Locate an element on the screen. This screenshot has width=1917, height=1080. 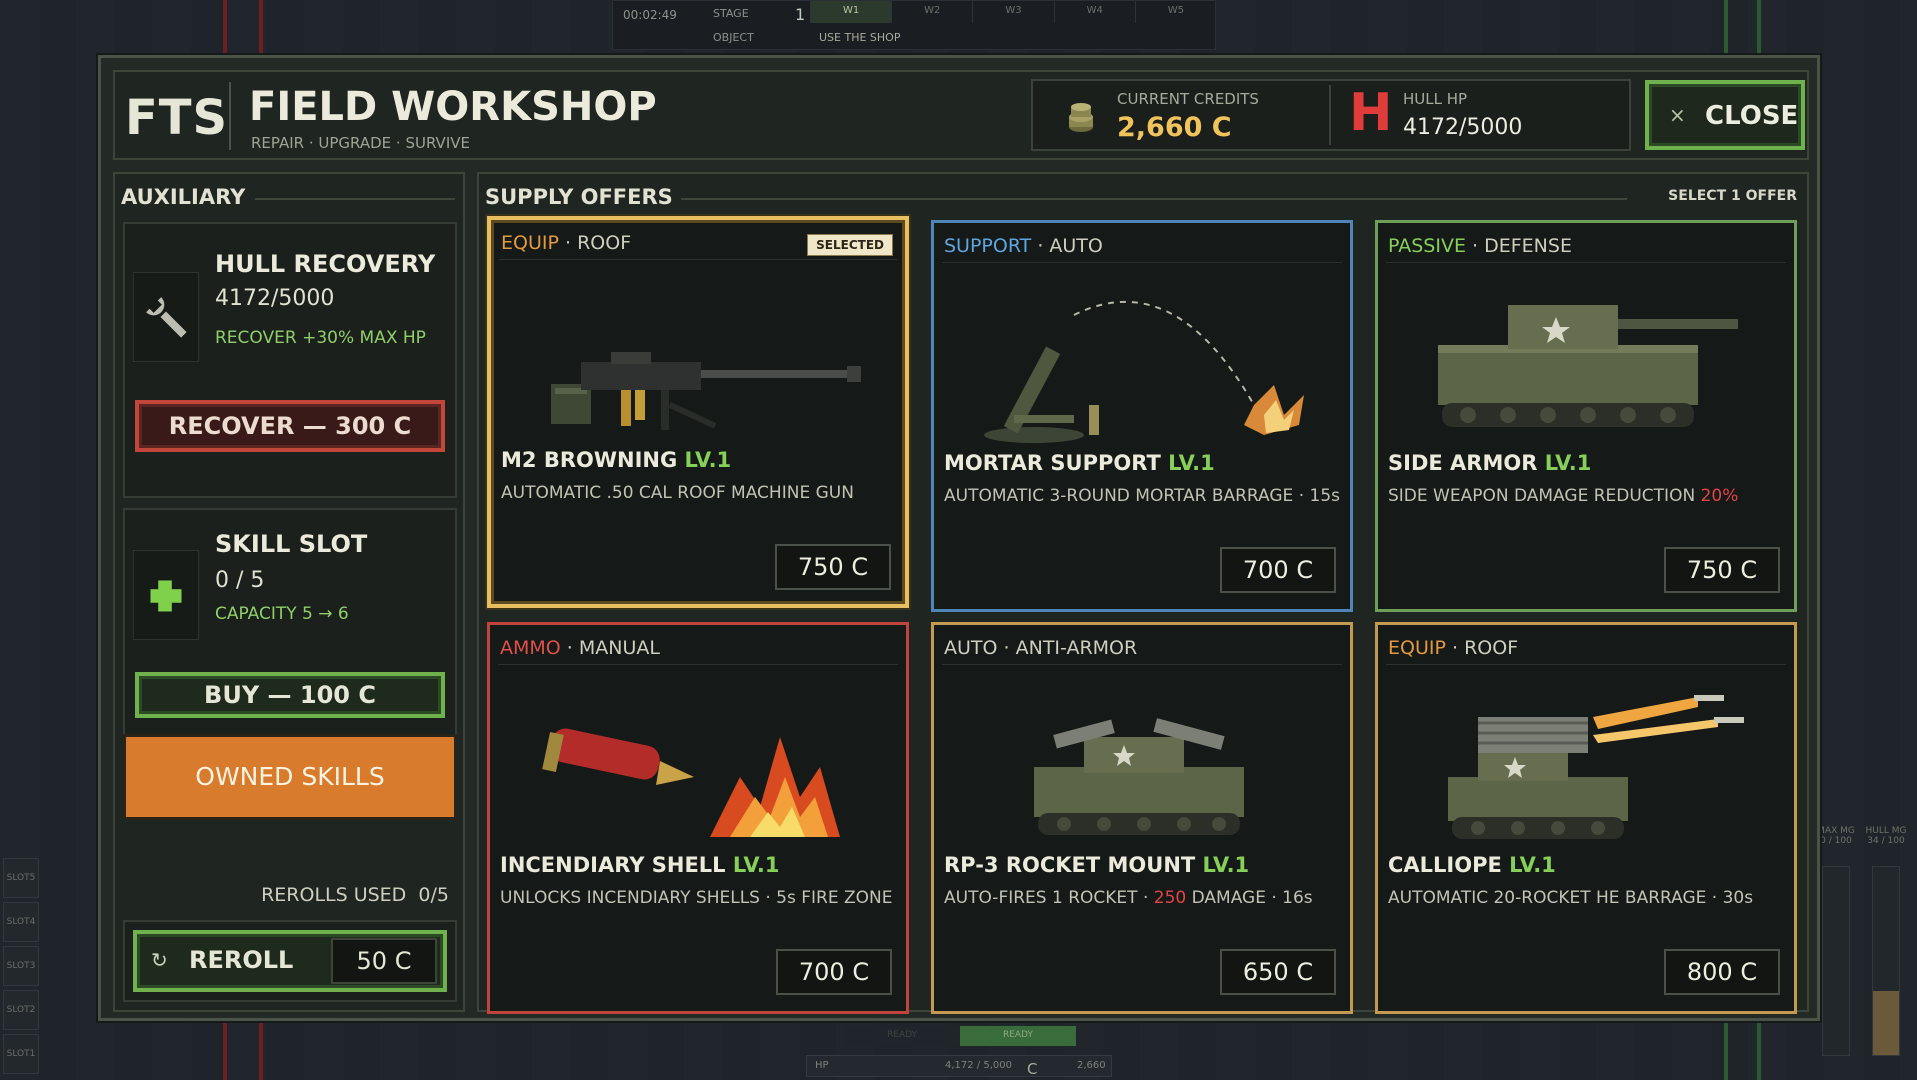
card-header: SUPPORT · AUTO is located at coordinates (1142, 246).